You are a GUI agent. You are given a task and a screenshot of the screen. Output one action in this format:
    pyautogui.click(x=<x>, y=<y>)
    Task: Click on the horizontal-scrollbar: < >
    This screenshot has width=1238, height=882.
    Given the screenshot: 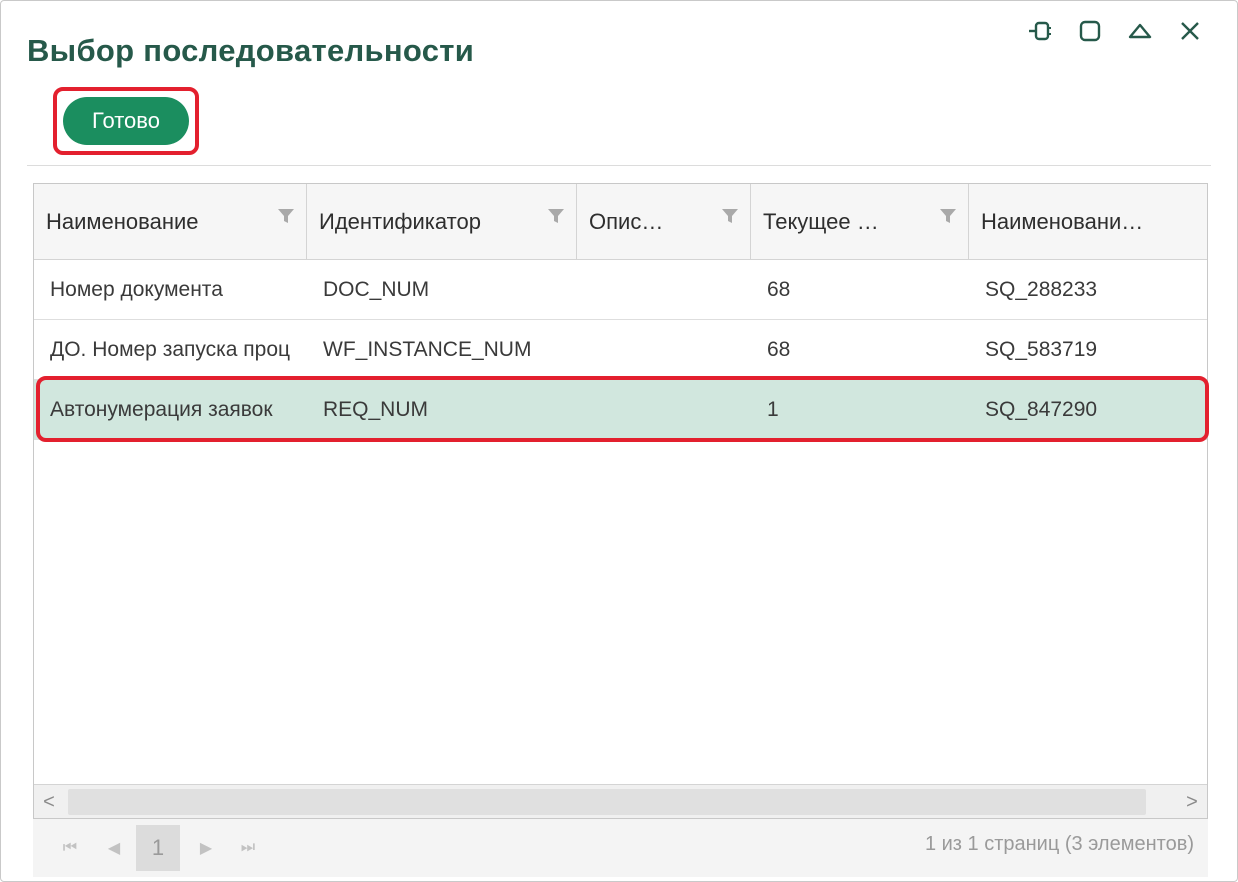 What is the action you would take?
    pyautogui.click(x=620, y=801)
    